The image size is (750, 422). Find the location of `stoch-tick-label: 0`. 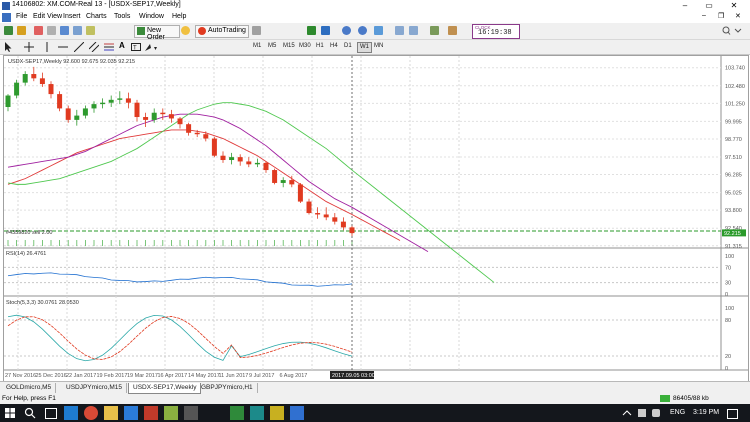

stoch-tick-label: 0 is located at coordinates (726, 369).